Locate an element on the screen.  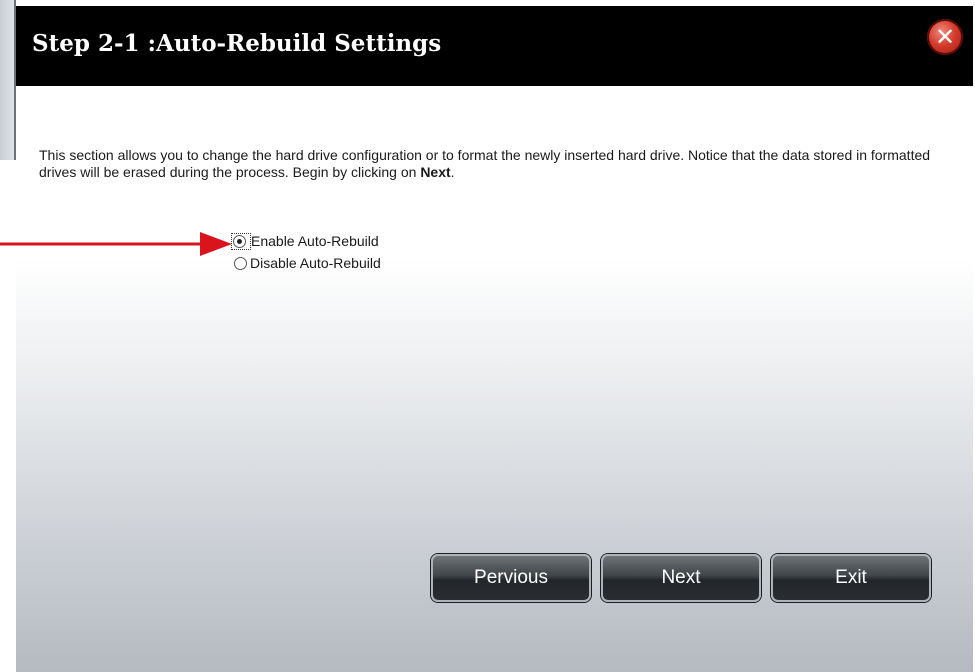
next-button: Next is located at coordinates (681, 578).